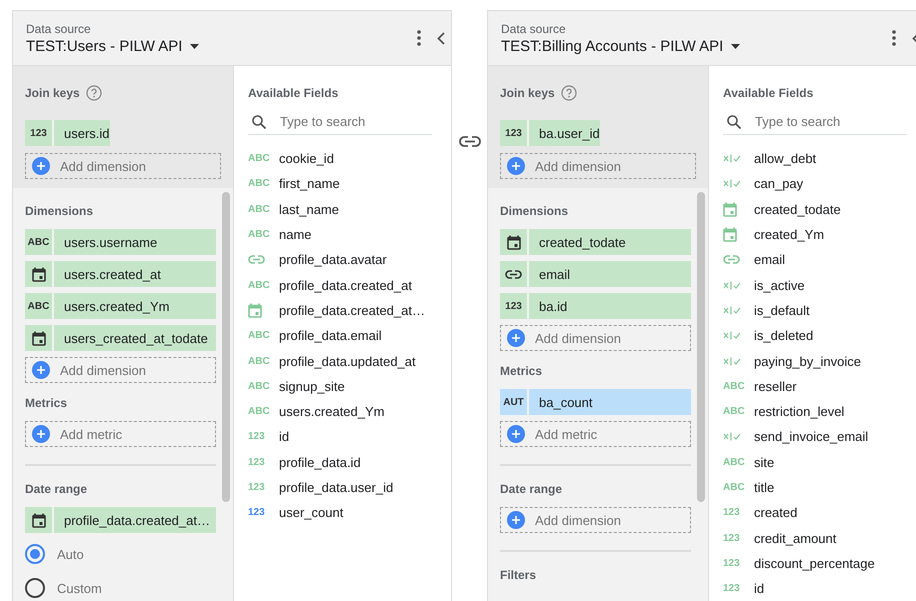 The image size is (916, 601). What do you see at coordinates (293, 93) in the screenshot?
I see `section-heading: Available Fields` at bounding box center [293, 93].